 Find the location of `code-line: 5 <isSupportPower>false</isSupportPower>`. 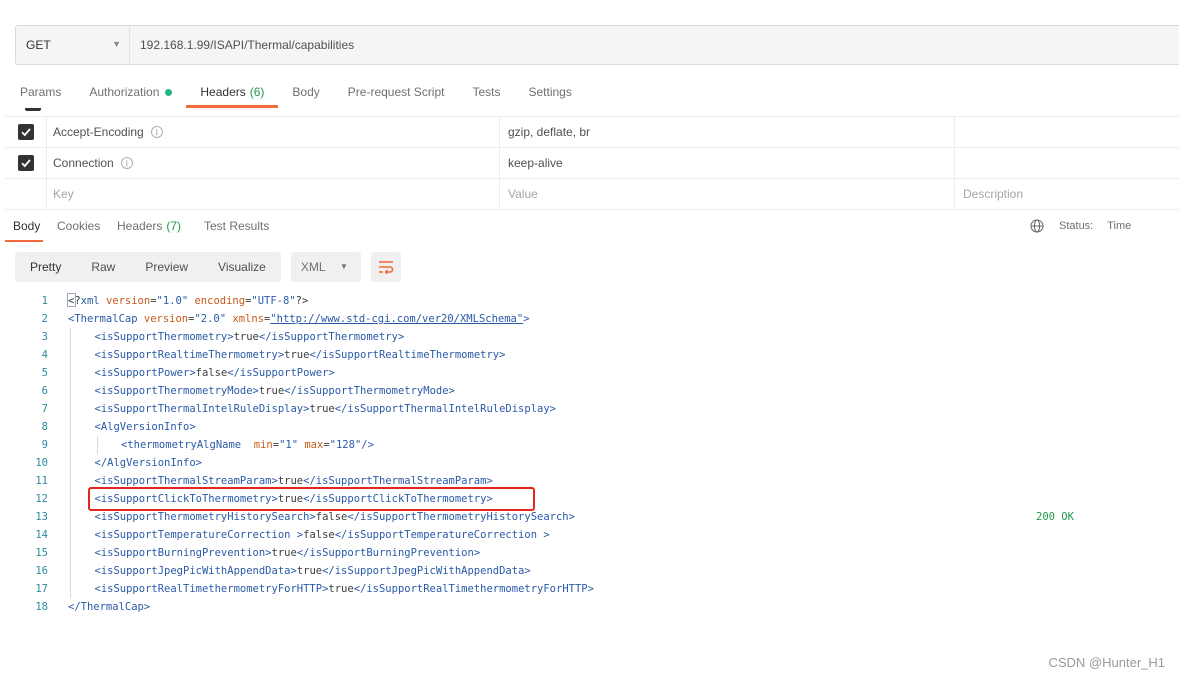

code-line: 5 <isSupportPower>false</isSupportPower> is located at coordinates (589, 373).